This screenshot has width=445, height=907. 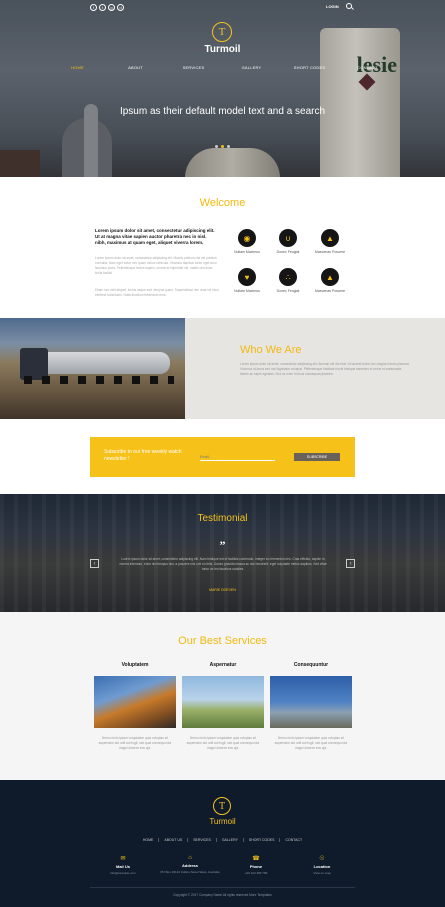 I want to click on feature-item: ♥ Nullam Maximus, so click(x=247, y=280).